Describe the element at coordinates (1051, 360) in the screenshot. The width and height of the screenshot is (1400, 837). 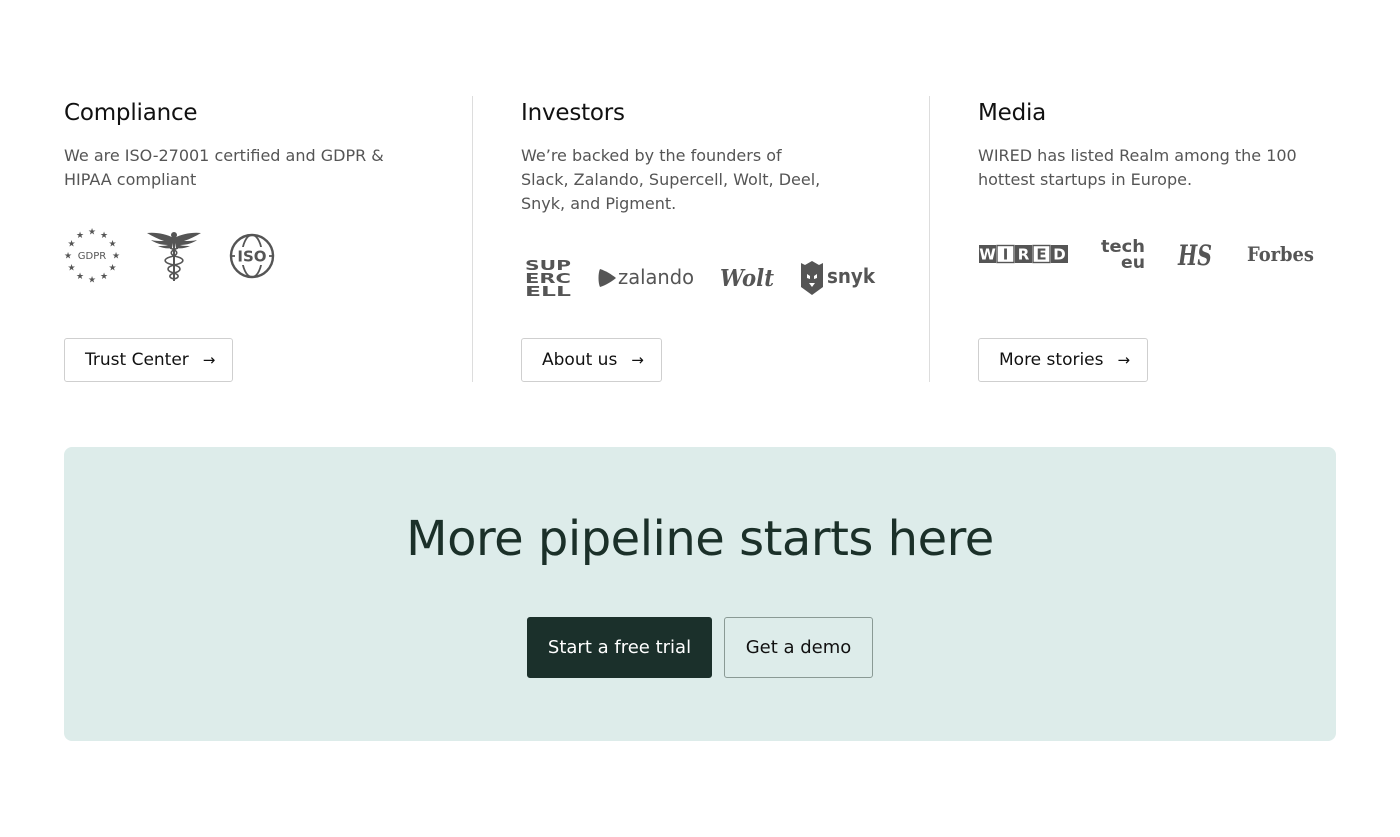
I see `more-stories-button-label: More stories` at that location.